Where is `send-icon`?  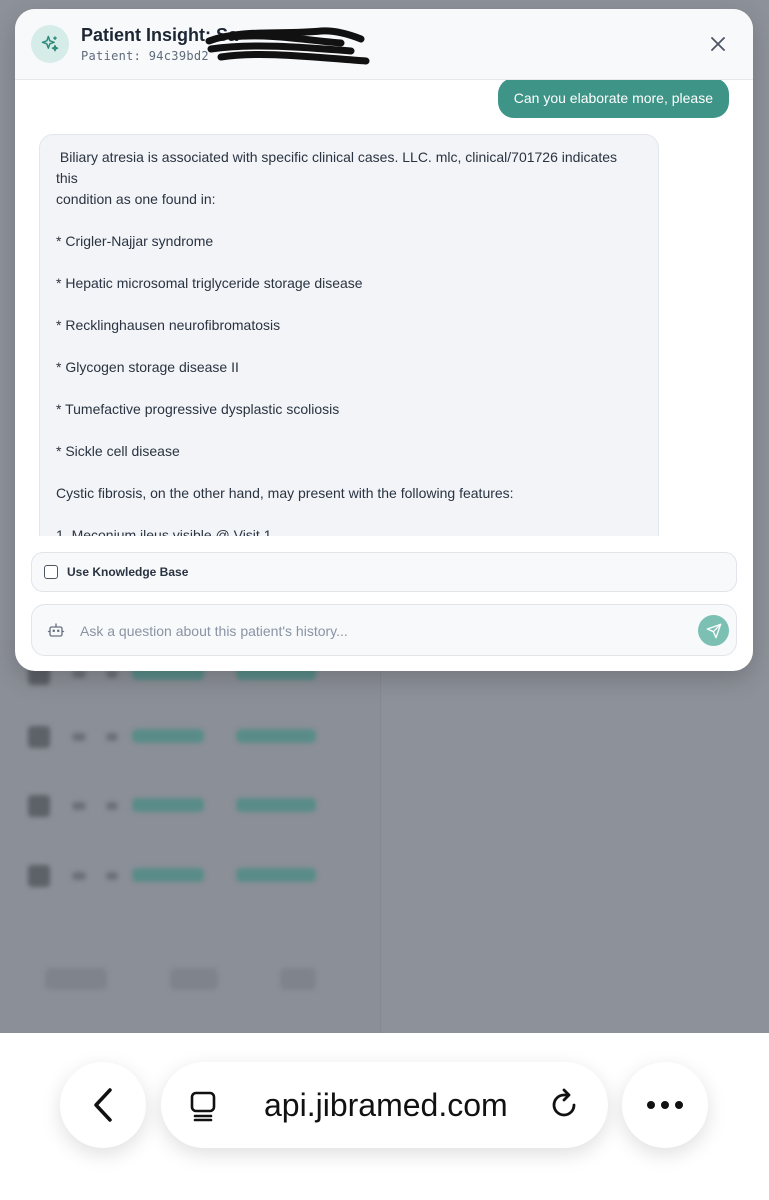 send-icon is located at coordinates (713, 630).